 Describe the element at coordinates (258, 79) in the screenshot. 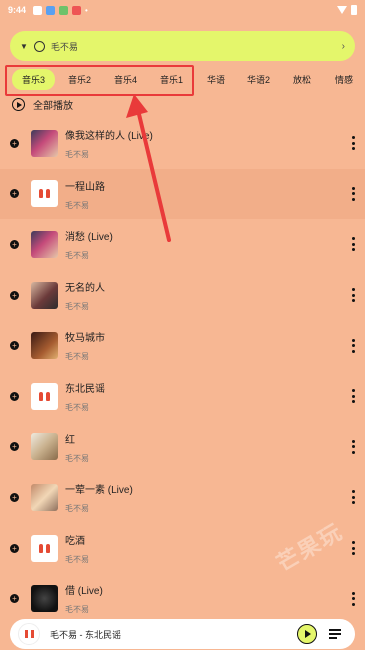

I see `tab-mandarin2: 华语2` at that location.